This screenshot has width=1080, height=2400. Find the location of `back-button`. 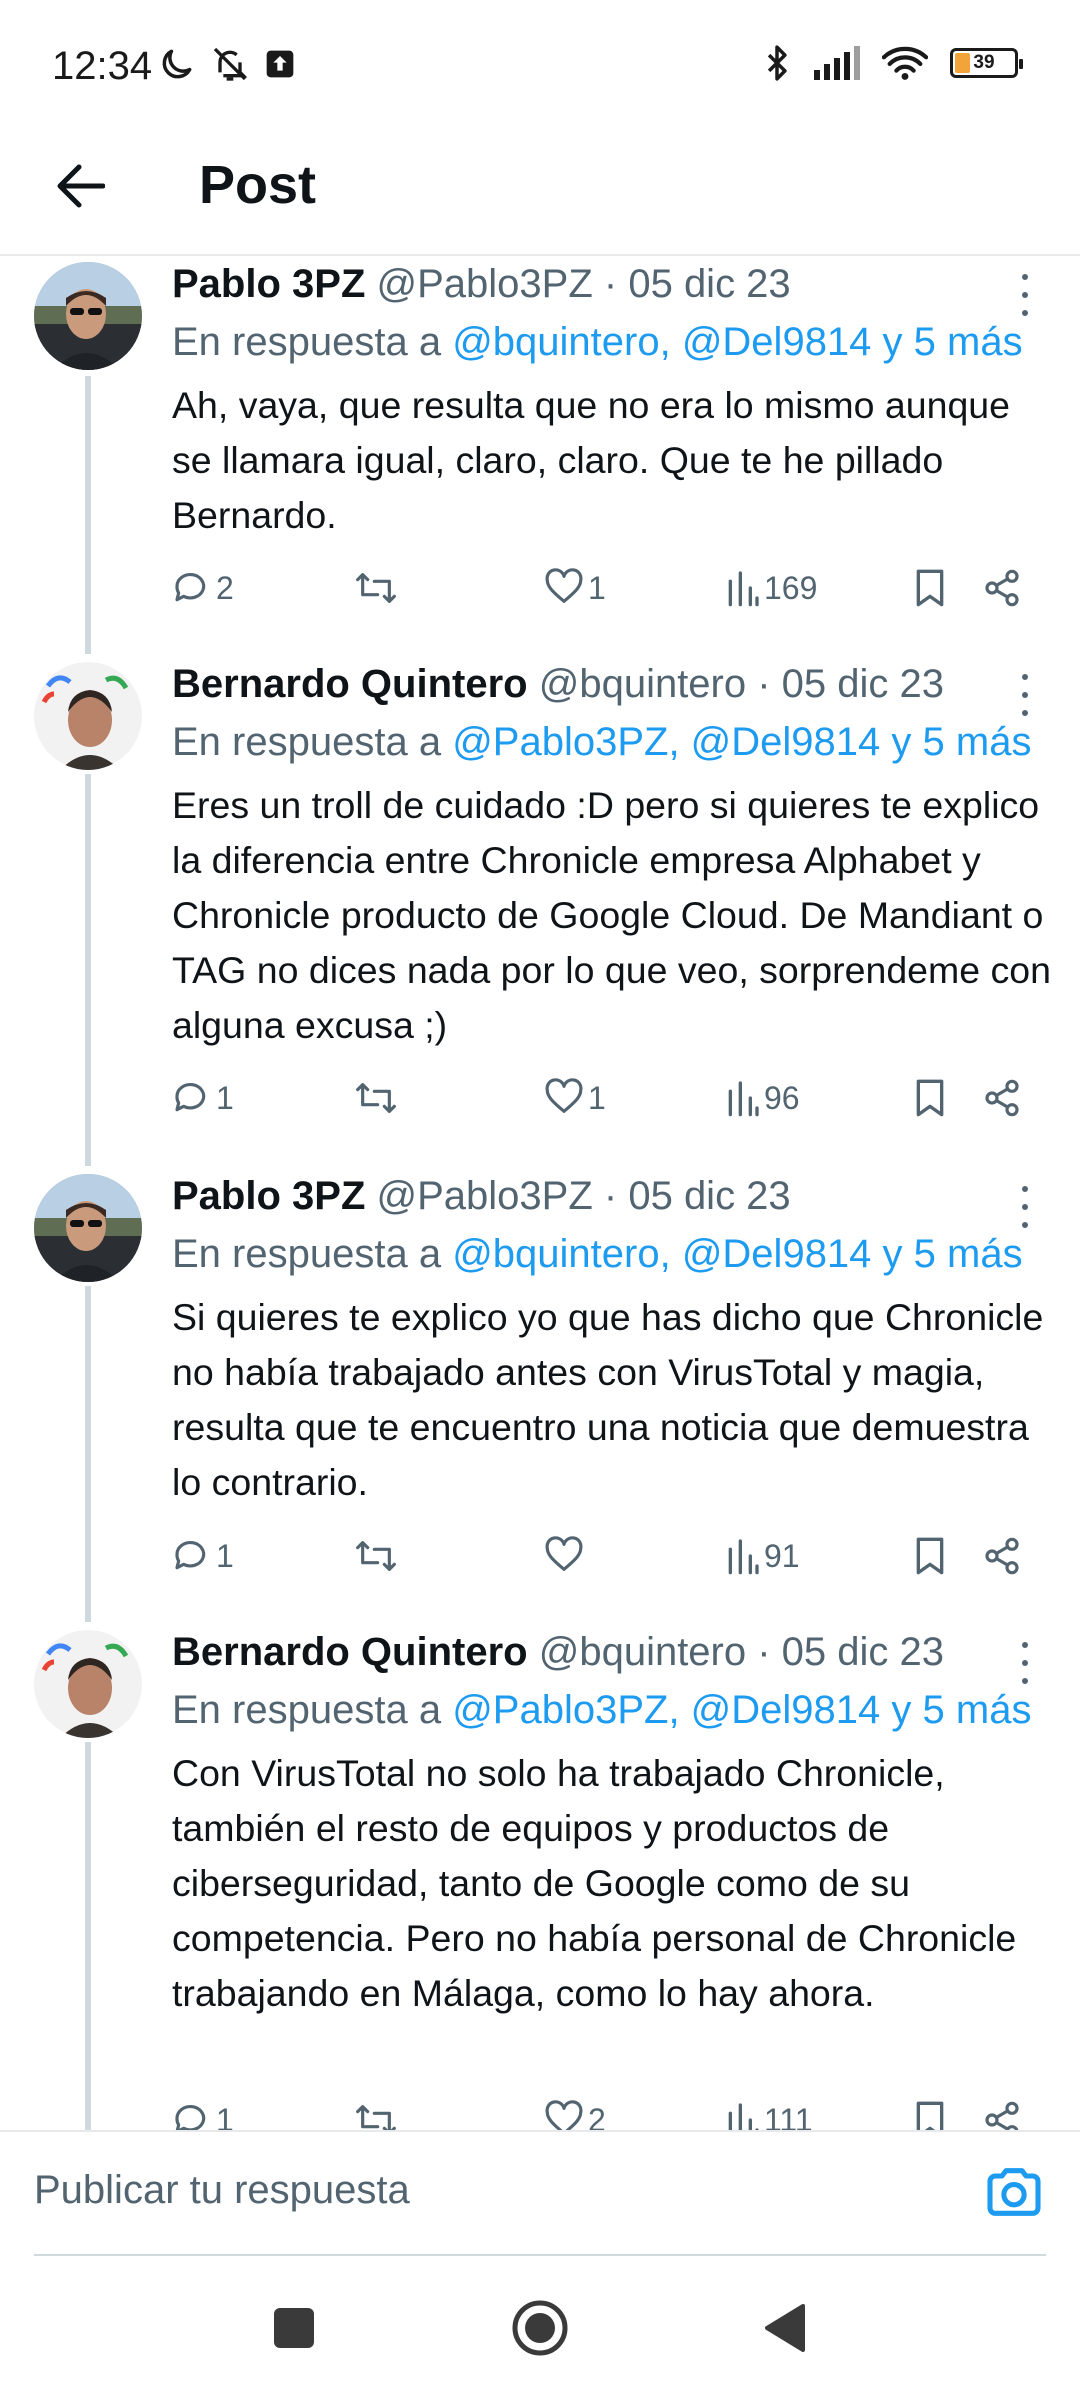

back-button is located at coordinates (80, 186).